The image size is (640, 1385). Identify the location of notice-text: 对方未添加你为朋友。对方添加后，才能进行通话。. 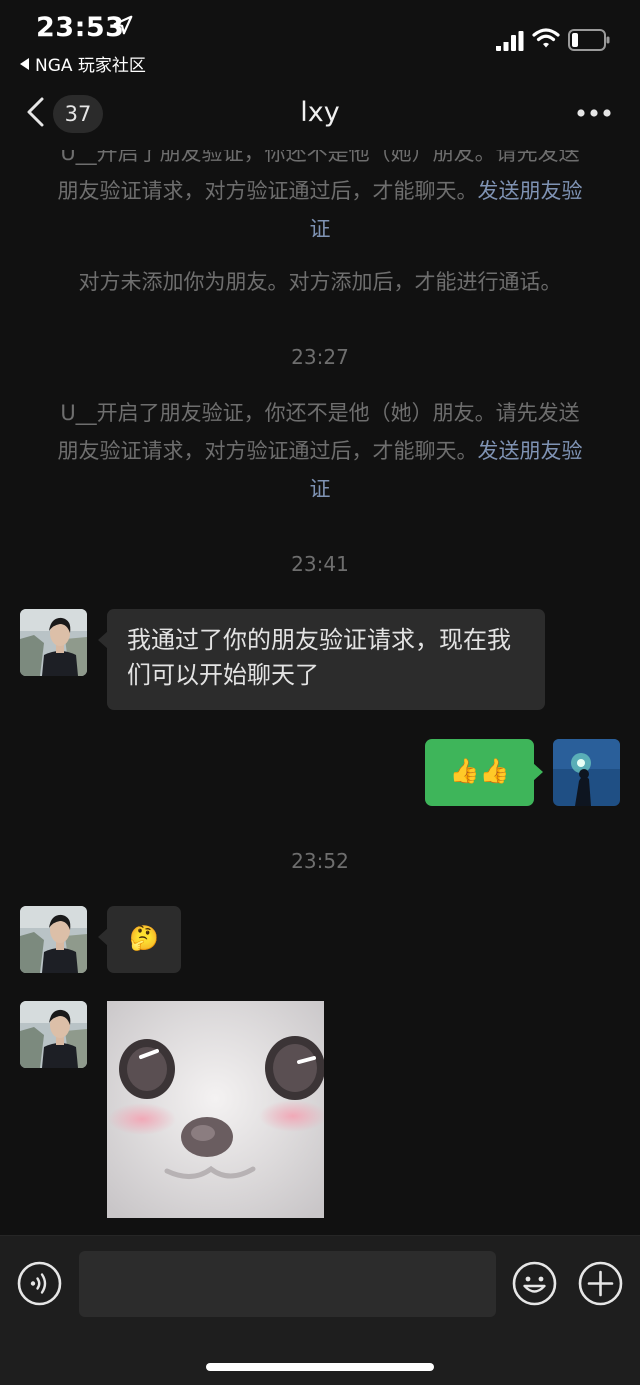
(320, 282).